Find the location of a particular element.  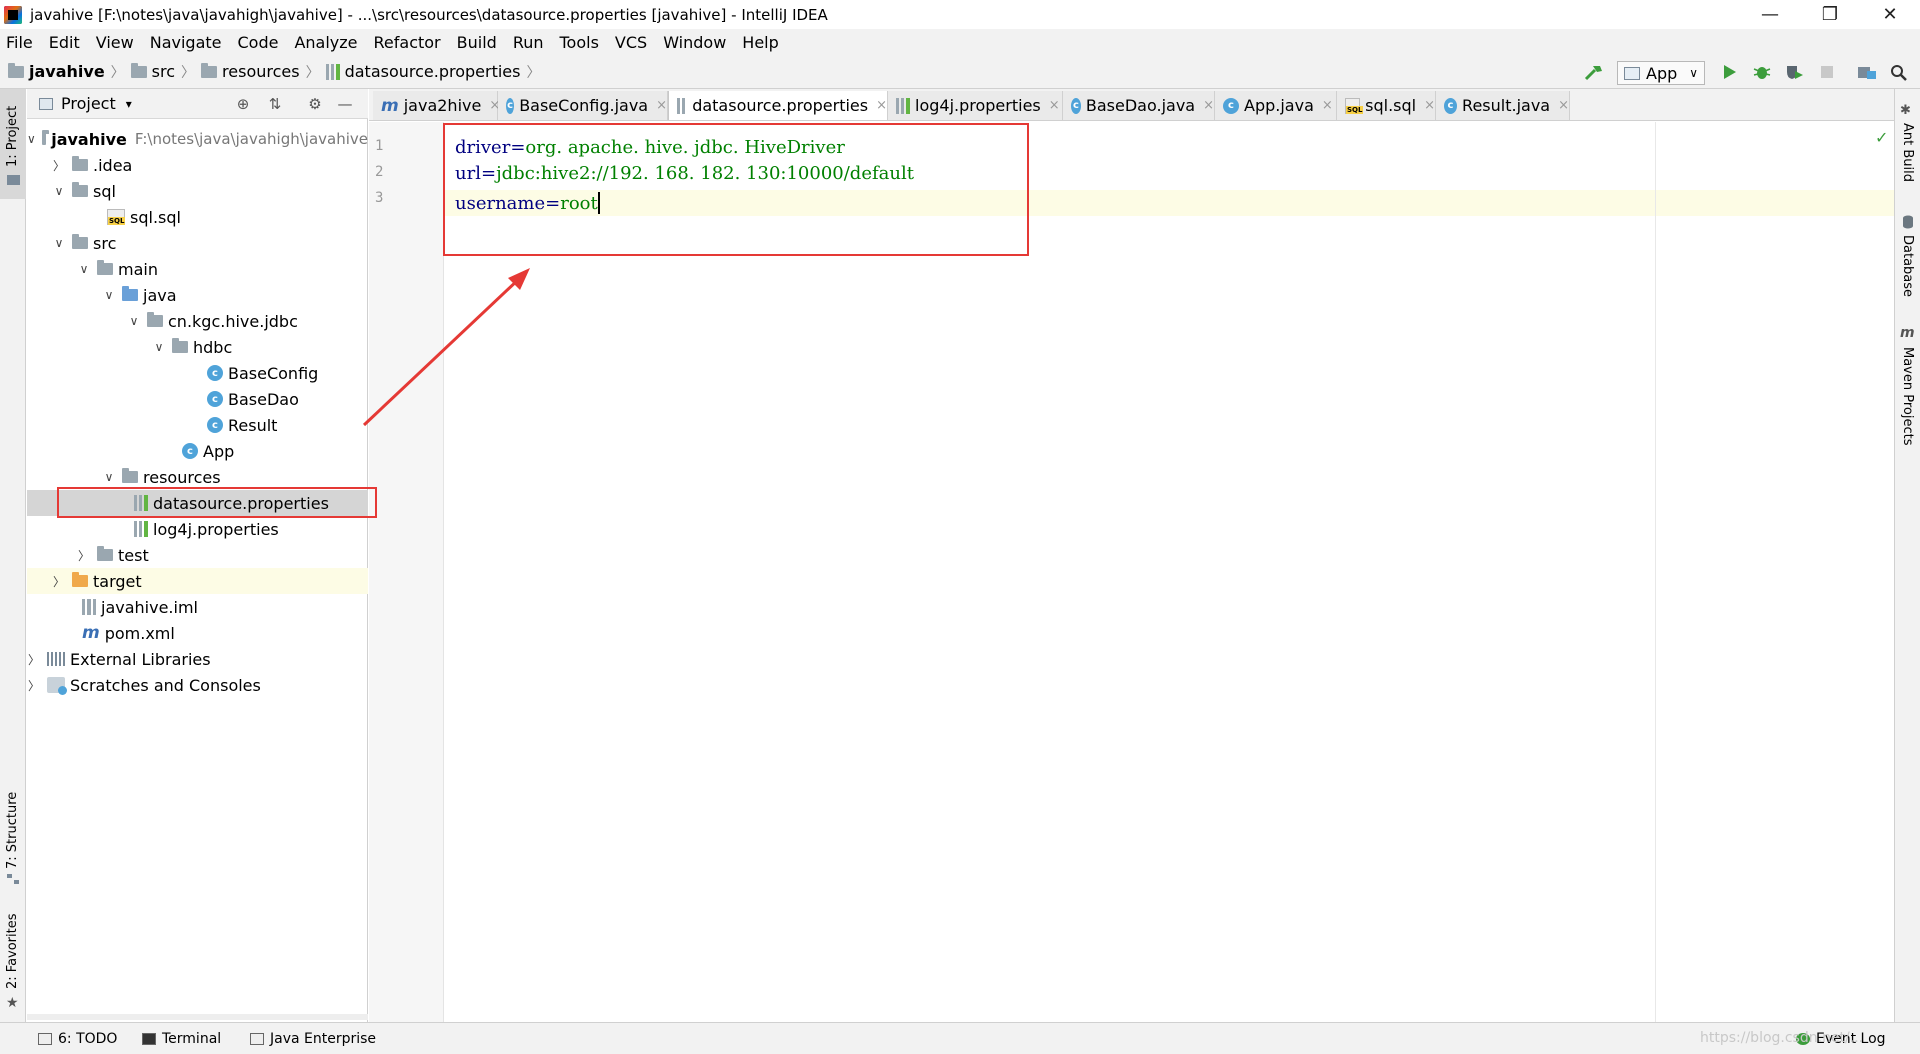

tree-node-result: c Result is located at coordinates (197, 425).